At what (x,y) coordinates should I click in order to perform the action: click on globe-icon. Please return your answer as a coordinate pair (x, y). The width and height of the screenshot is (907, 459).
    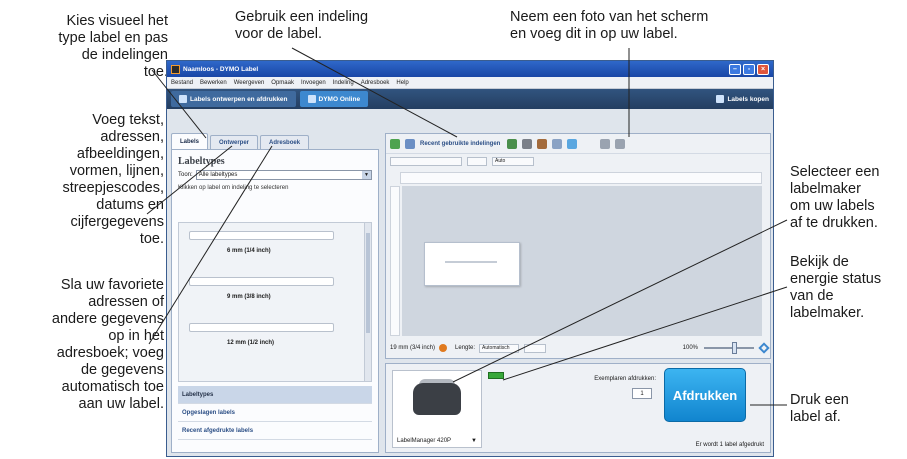
    Looking at the image, I should click on (311, 99).